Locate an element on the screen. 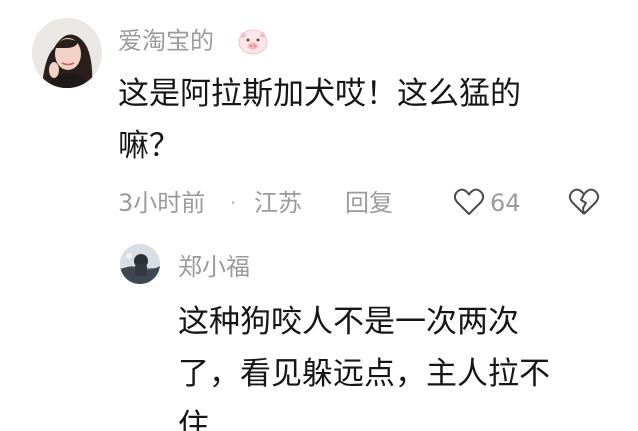  pig-emoji-icon is located at coordinates (253, 42).